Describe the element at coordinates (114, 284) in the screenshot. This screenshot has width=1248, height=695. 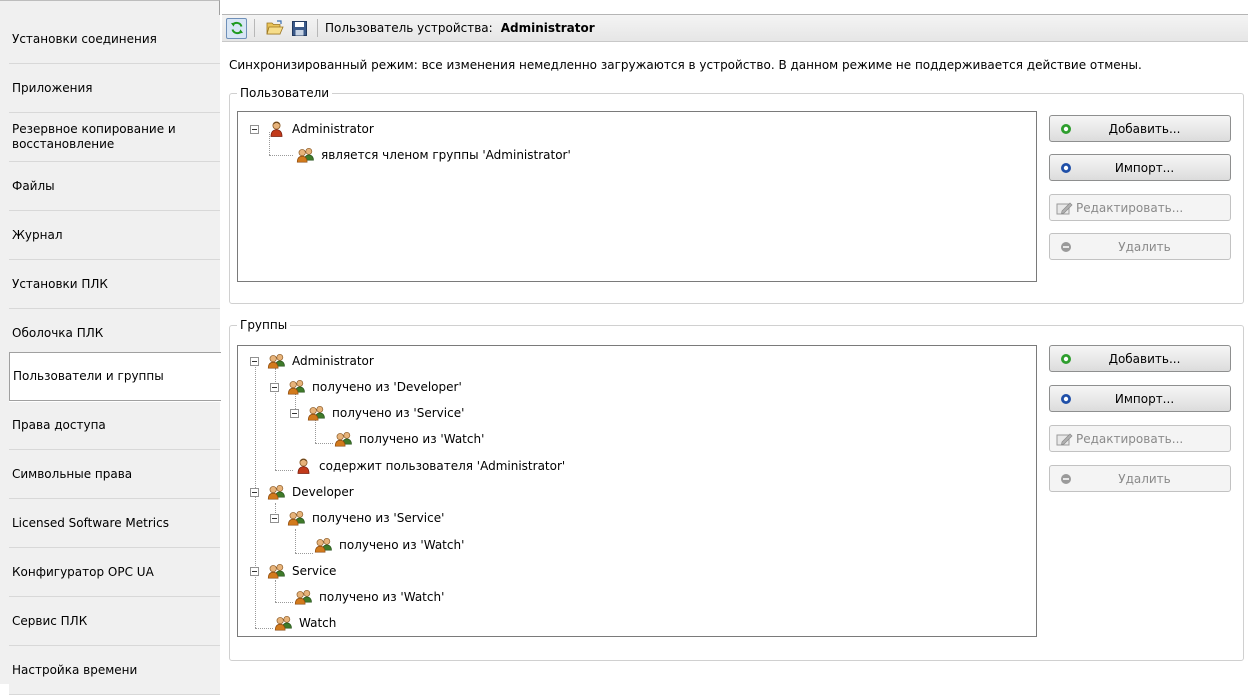
I see `sidebar-item-plc-settings: Установки ПЛК` at that location.